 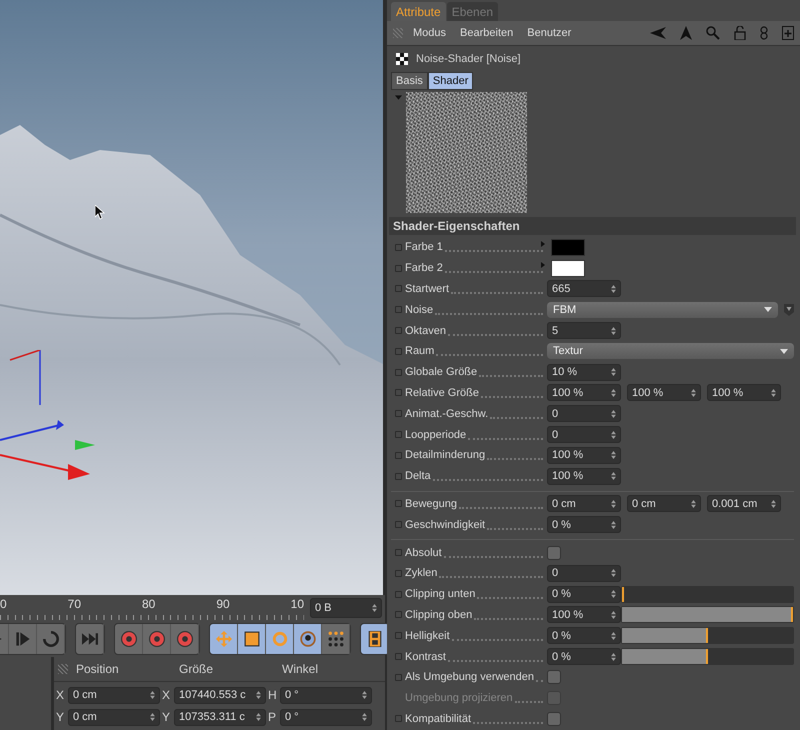 What do you see at coordinates (459, 698) in the screenshot?
I see `parameter-label: Umgebung projizieren` at bounding box center [459, 698].